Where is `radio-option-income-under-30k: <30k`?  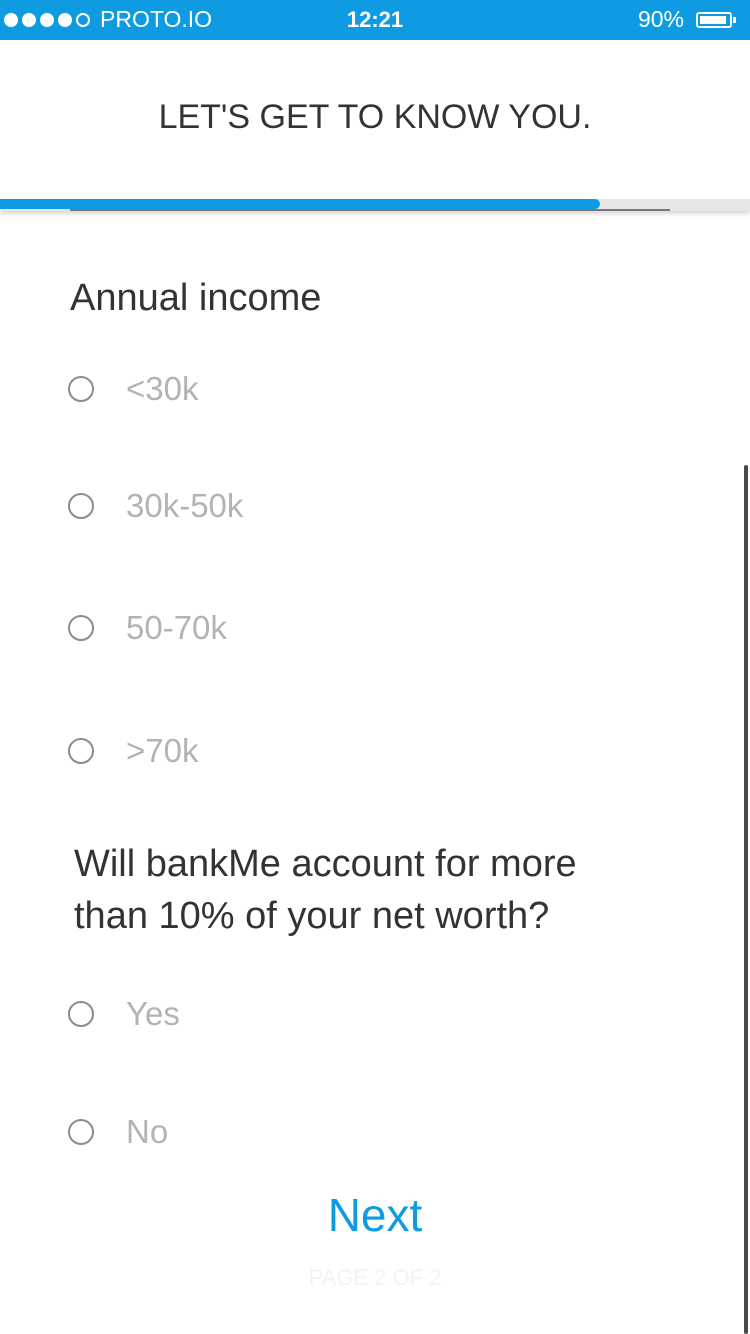 radio-option-income-under-30k: <30k is located at coordinates (133, 389).